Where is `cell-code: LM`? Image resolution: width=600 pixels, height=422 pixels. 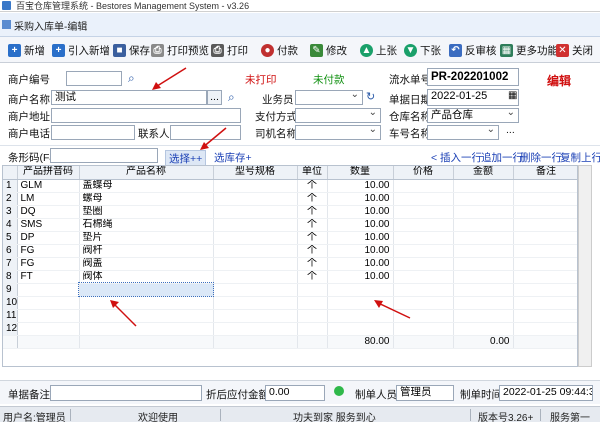 cell-code: LM is located at coordinates (48, 199).